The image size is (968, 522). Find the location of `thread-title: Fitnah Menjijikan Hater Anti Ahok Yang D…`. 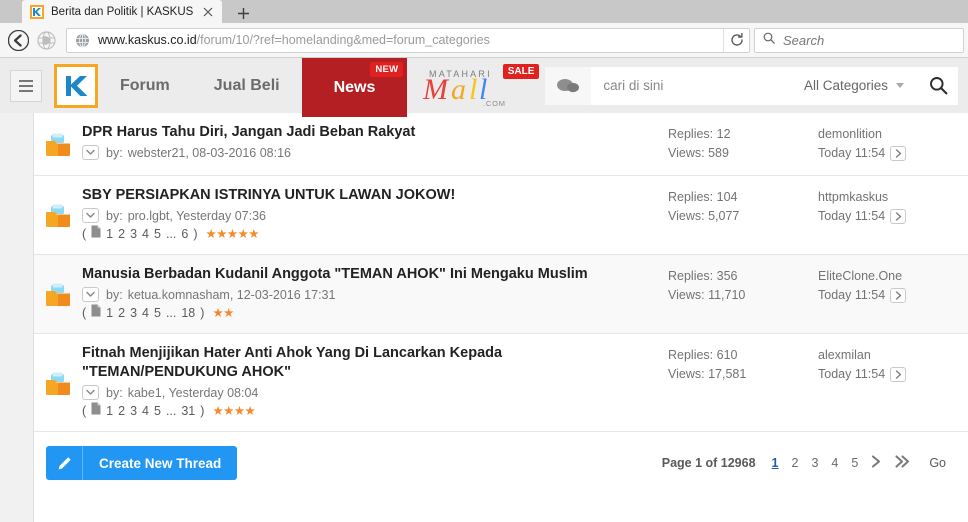

thread-title: Fitnah Menjijikan Hater Anti Ahok Yang D… is located at coordinates (370, 363).